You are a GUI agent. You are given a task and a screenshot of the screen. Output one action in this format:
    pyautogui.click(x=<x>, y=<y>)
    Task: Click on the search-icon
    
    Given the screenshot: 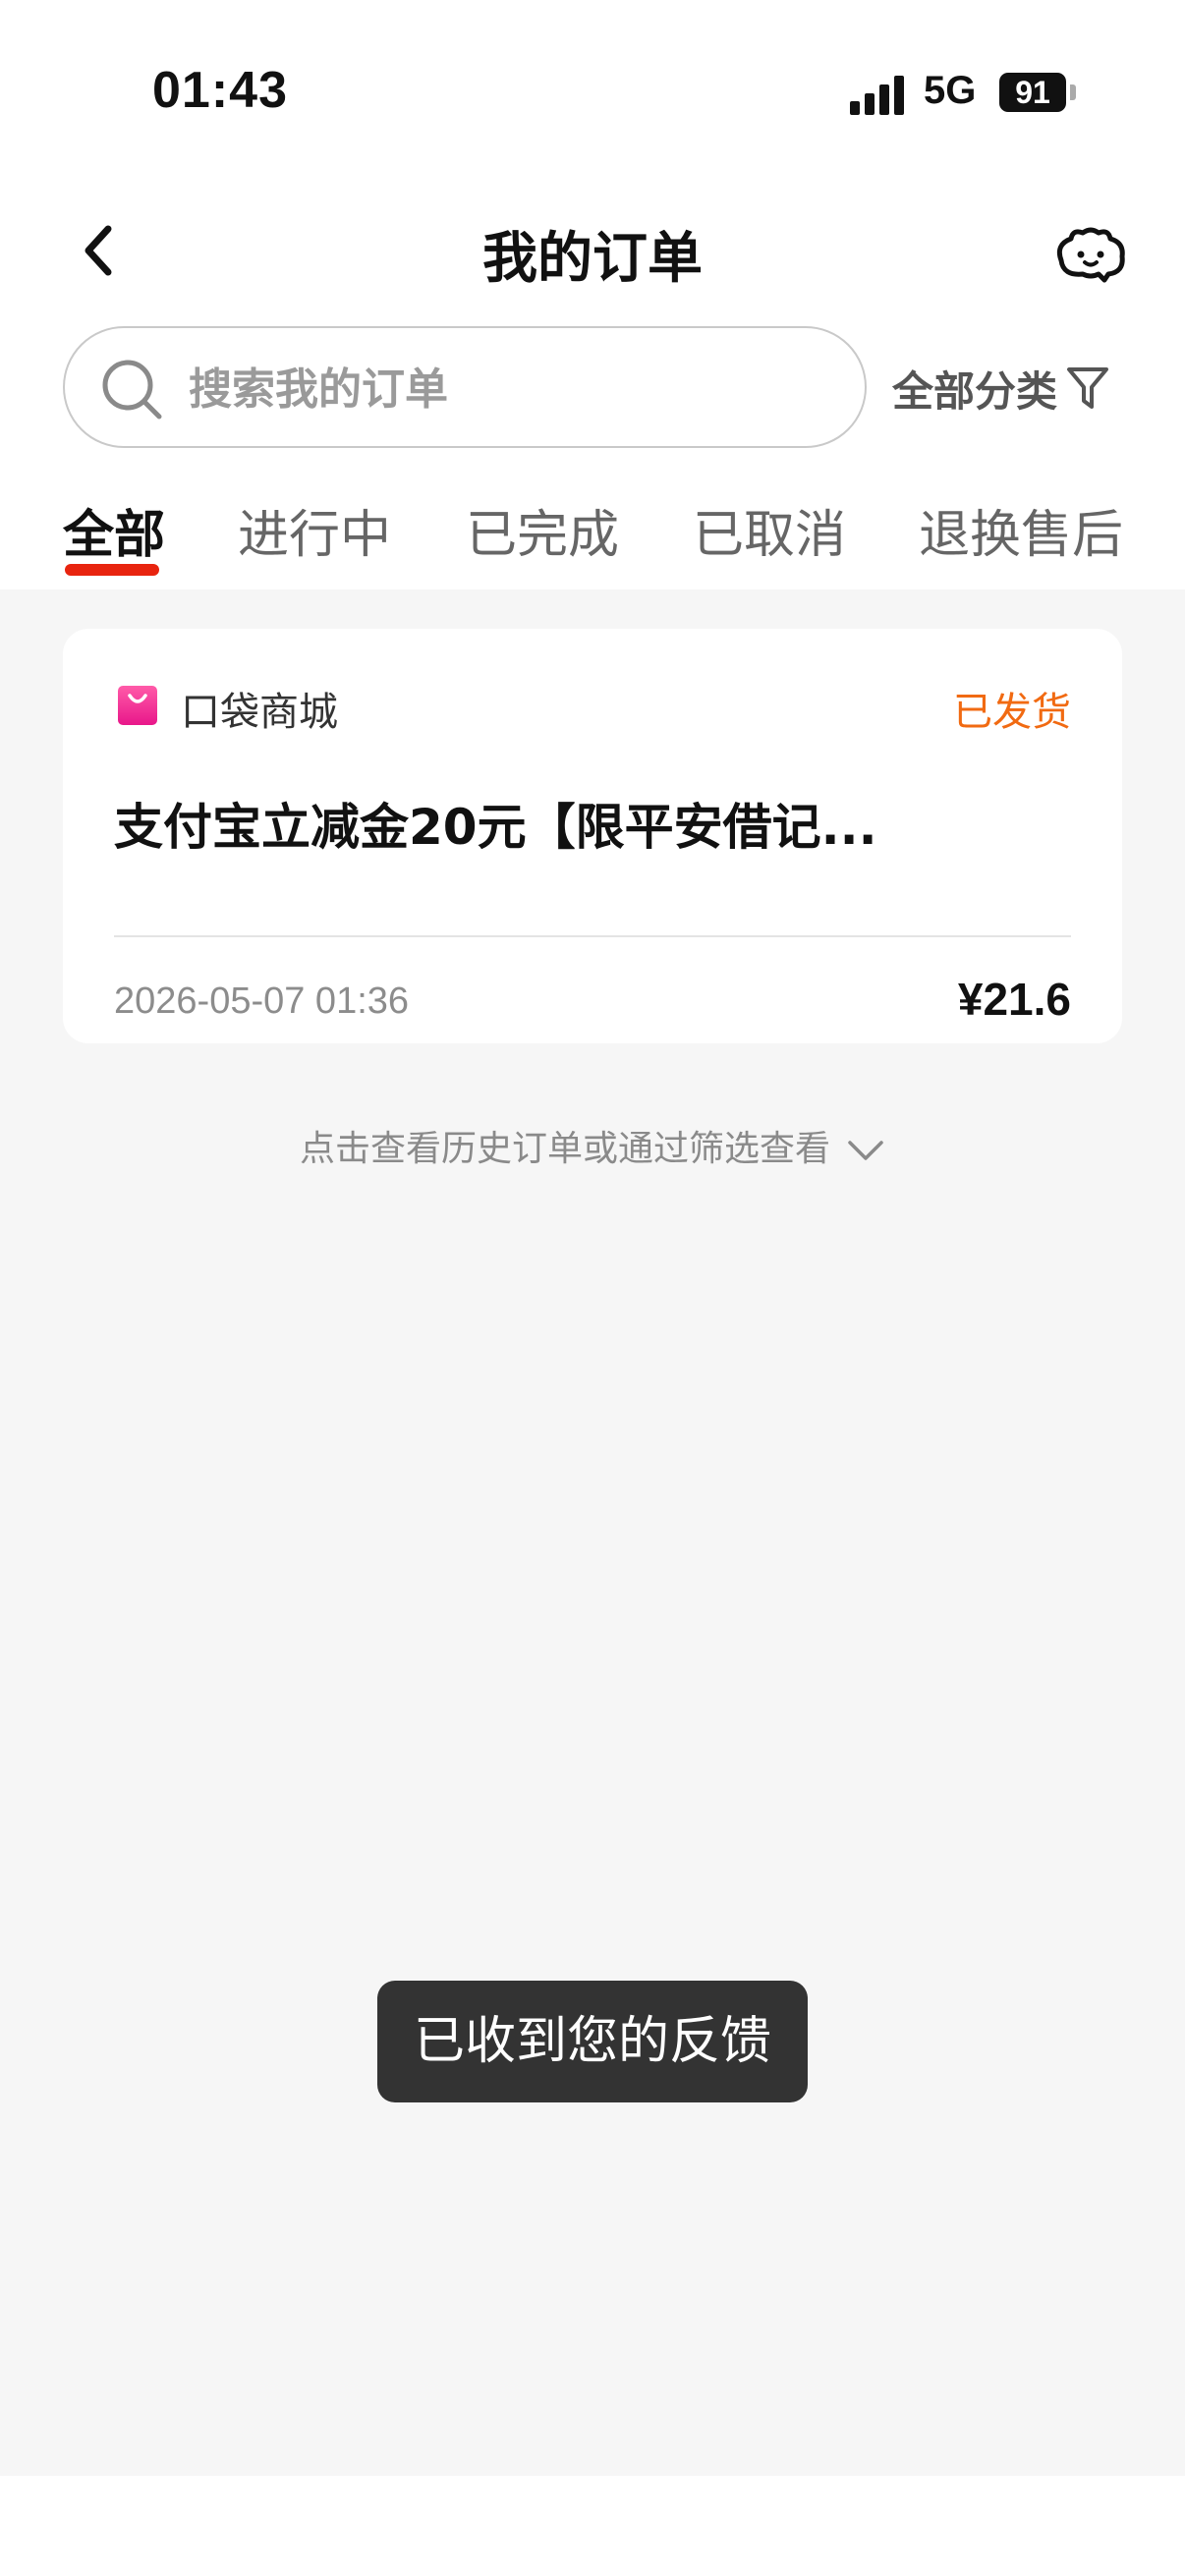 What is the action you would take?
    pyautogui.click(x=132, y=390)
    